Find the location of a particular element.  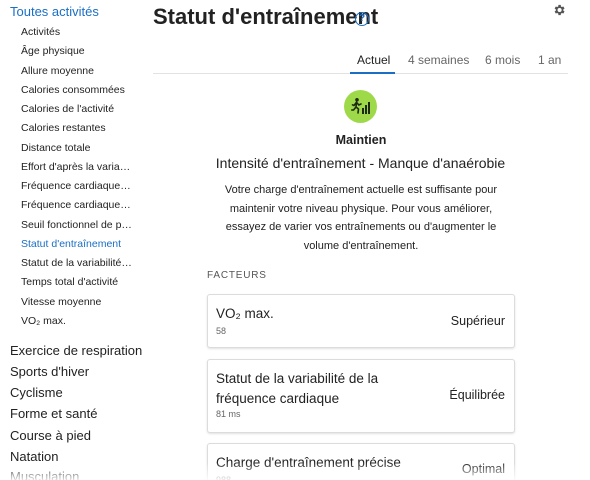

gear-icon is located at coordinates (559, 10).